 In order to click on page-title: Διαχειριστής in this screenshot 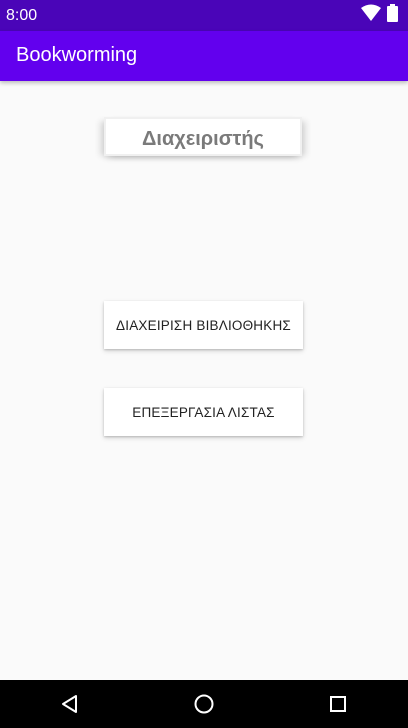, I will do `click(203, 138)`.